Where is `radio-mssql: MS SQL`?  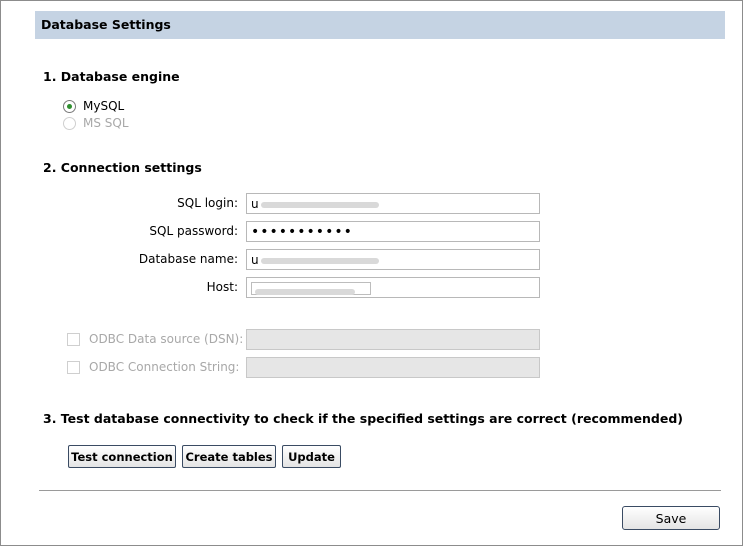
radio-mssql: MS SQL is located at coordinates (96, 123).